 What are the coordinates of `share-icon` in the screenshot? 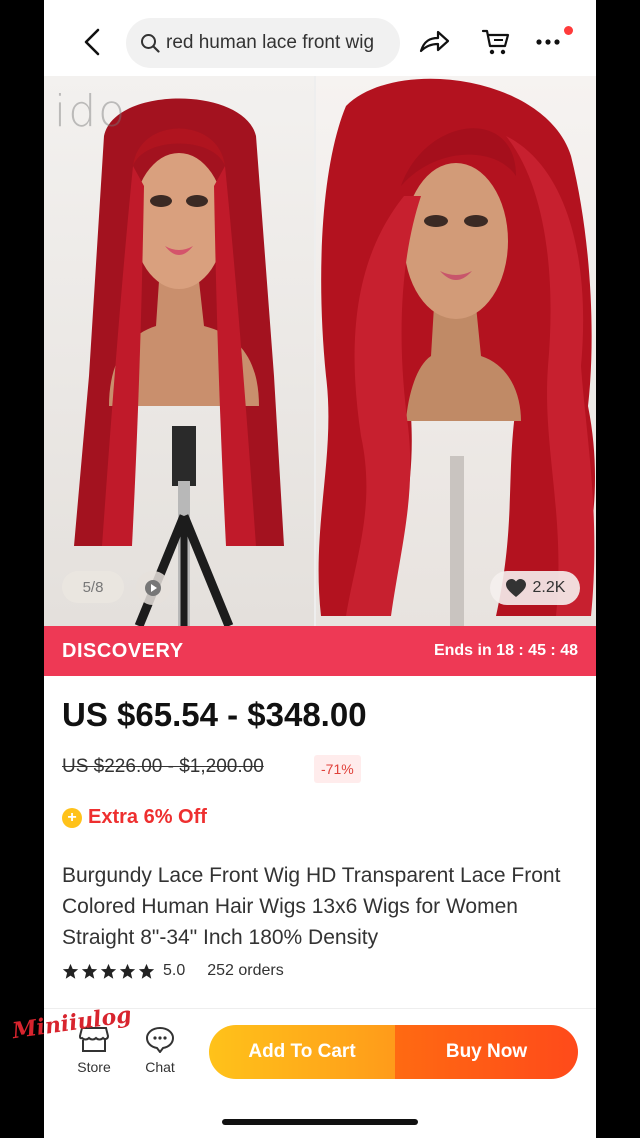 It's located at (434, 41).